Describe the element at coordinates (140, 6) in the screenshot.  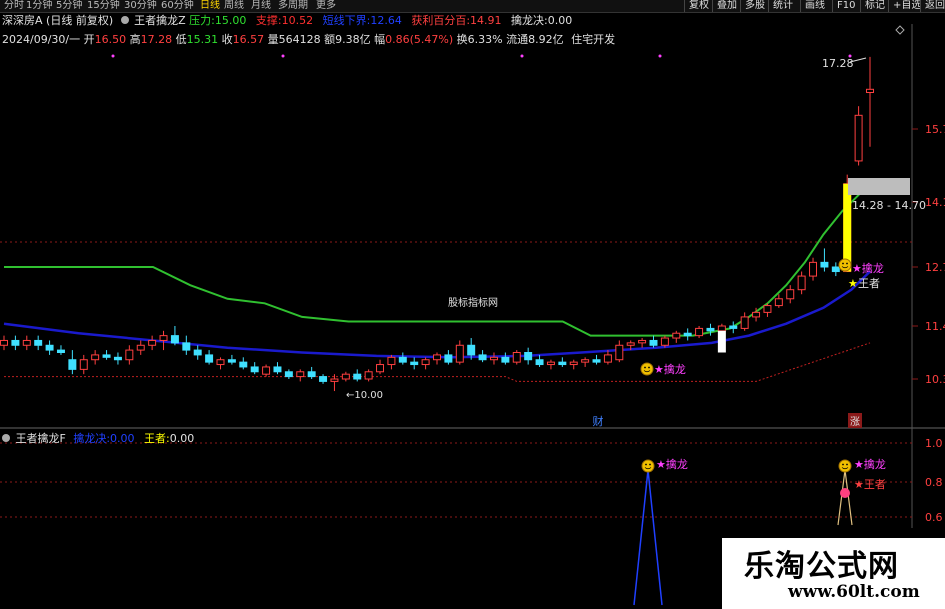
I see `tab-timeframe: 30分钟` at that location.